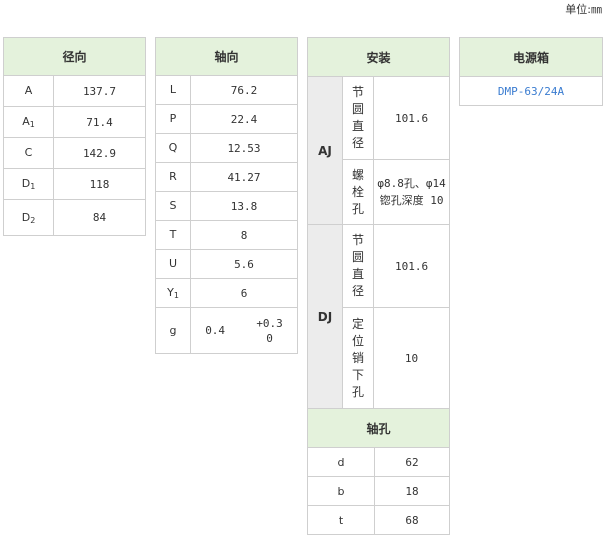 The width and height of the screenshot is (606, 544). I want to click on value-cell: 13.8, so click(244, 206).